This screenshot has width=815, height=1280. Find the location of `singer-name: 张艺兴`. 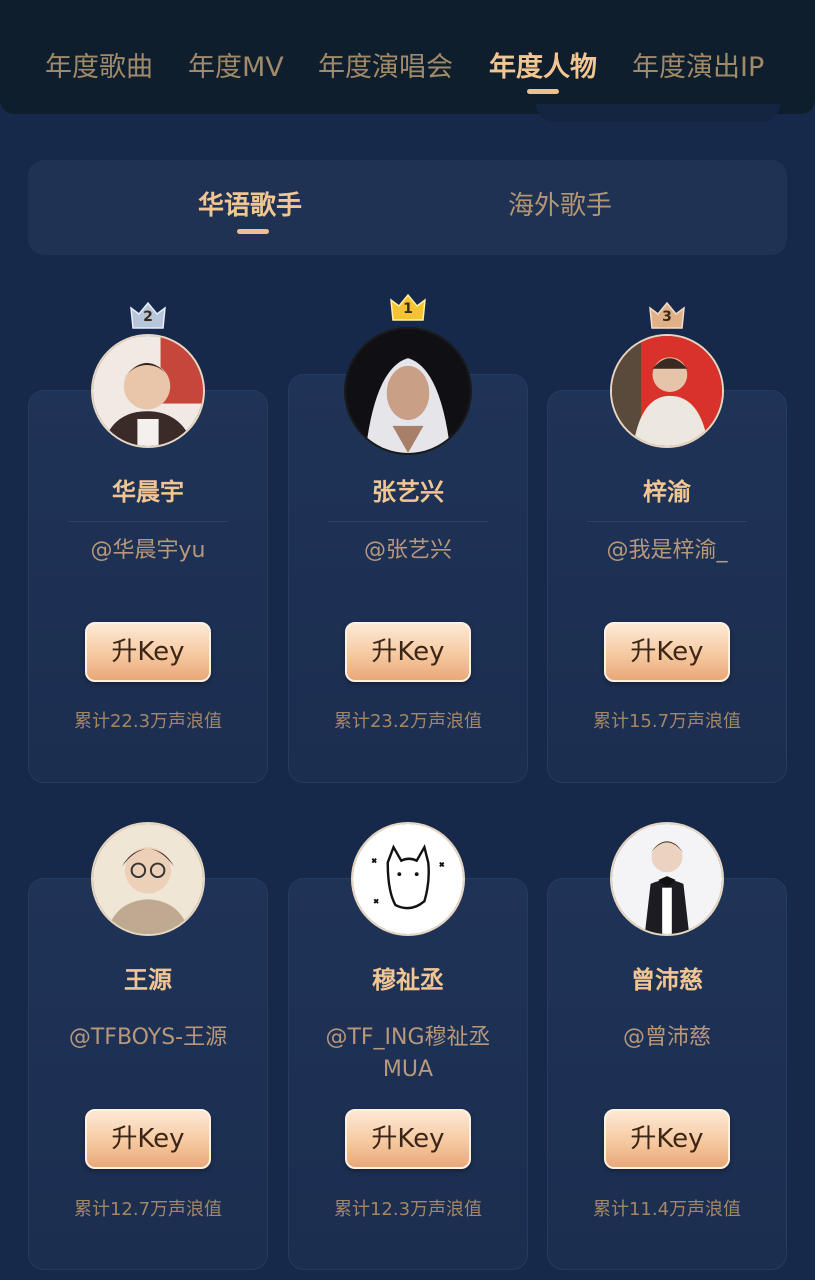

singer-name: 张艺兴 is located at coordinates (408, 492).